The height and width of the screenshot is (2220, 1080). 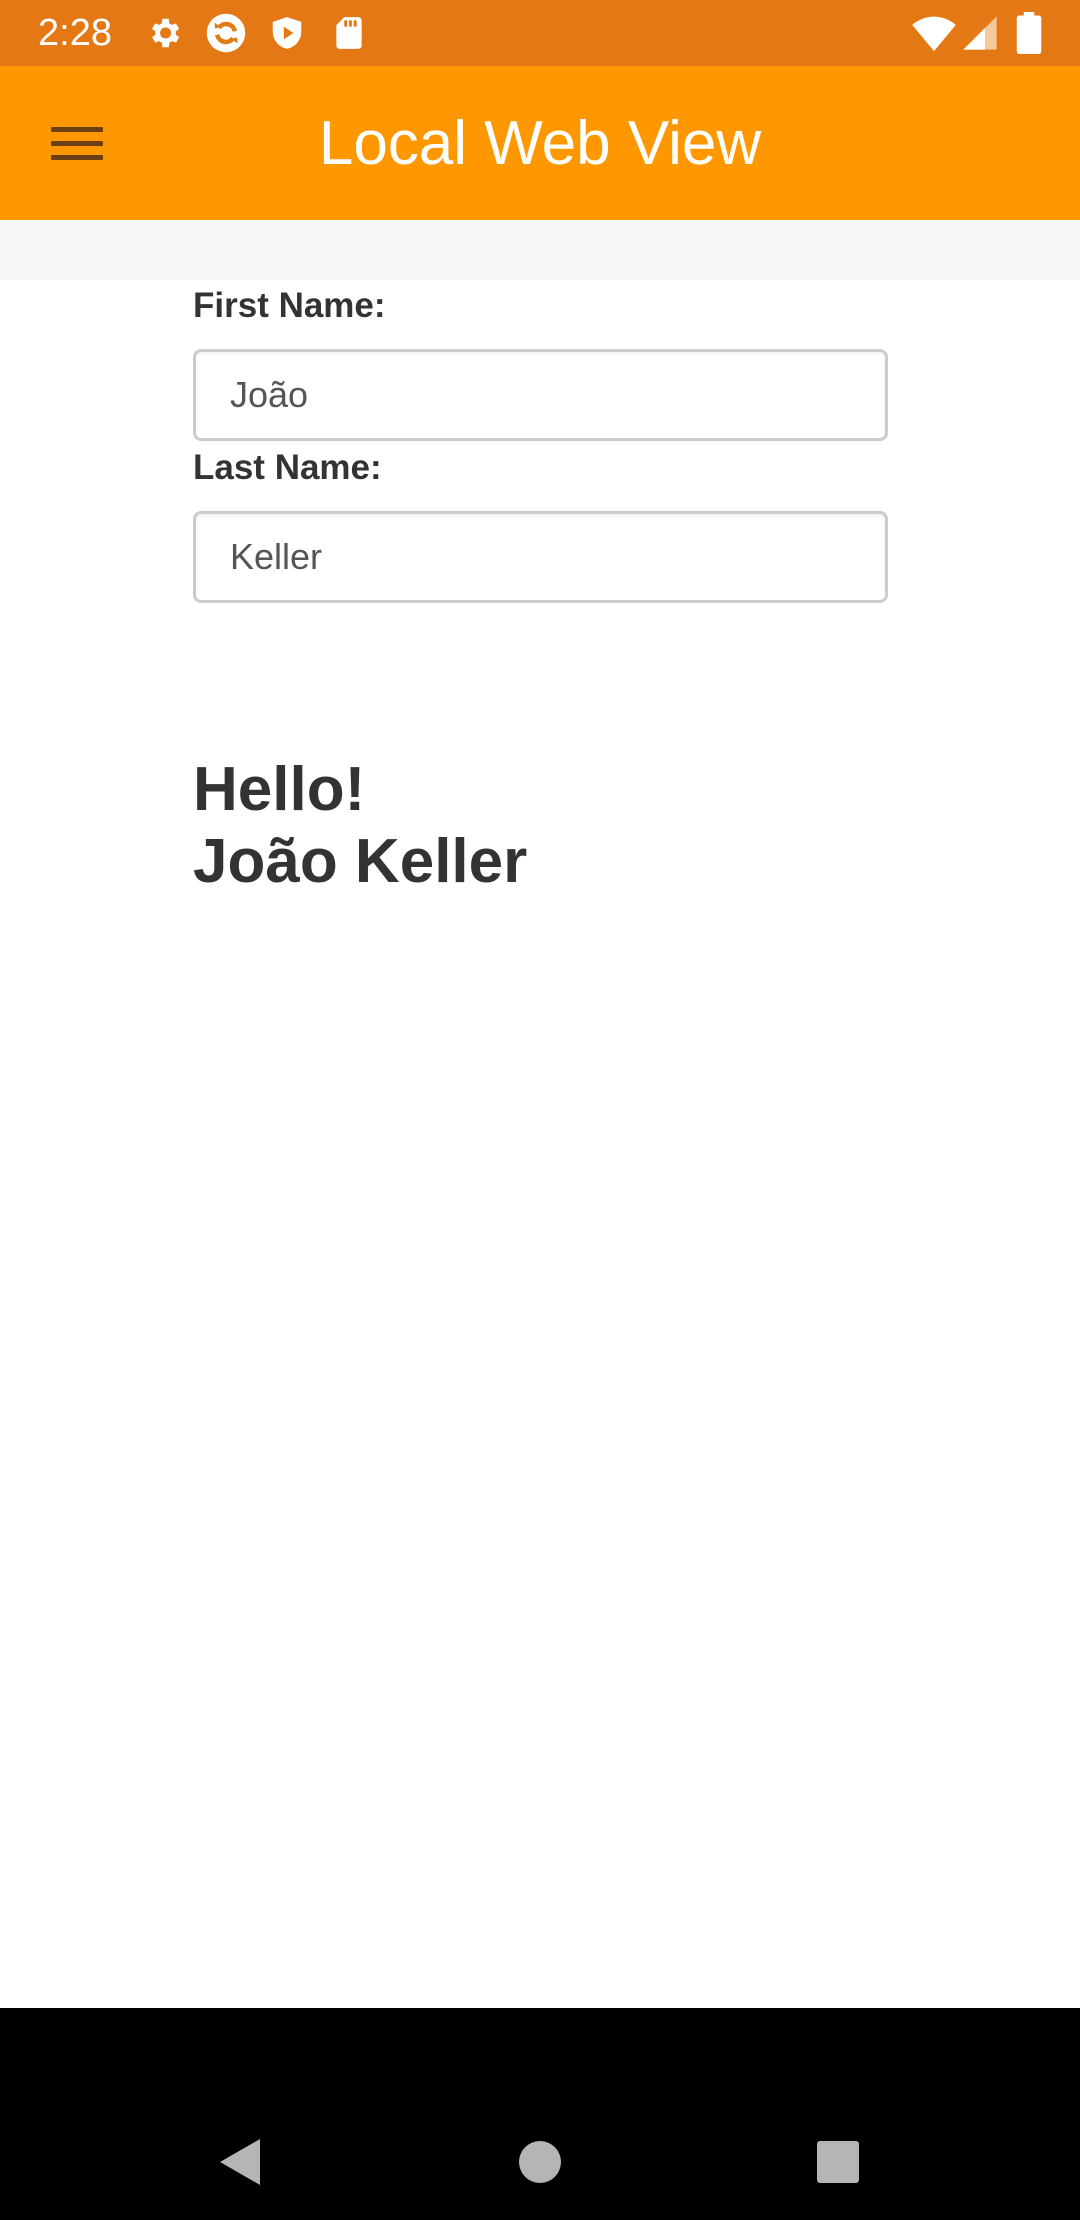 What do you see at coordinates (540, 33) in the screenshot?
I see `status-bar: 2:28` at bounding box center [540, 33].